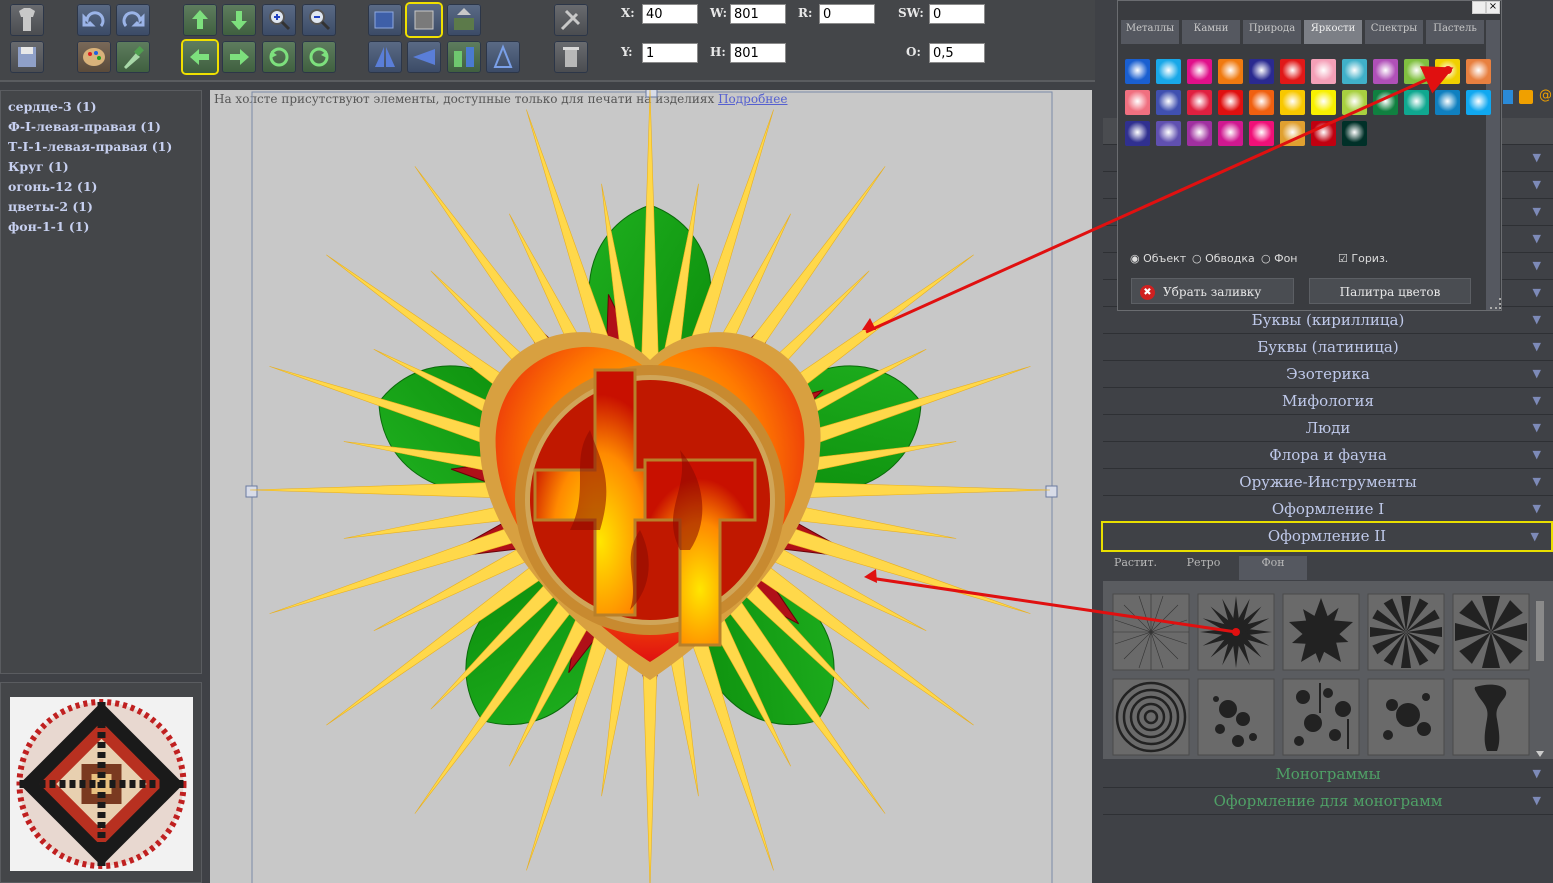  What do you see at coordinates (1135, 568) in the screenshot?
I see `tab-plant: Растит.` at bounding box center [1135, 568].